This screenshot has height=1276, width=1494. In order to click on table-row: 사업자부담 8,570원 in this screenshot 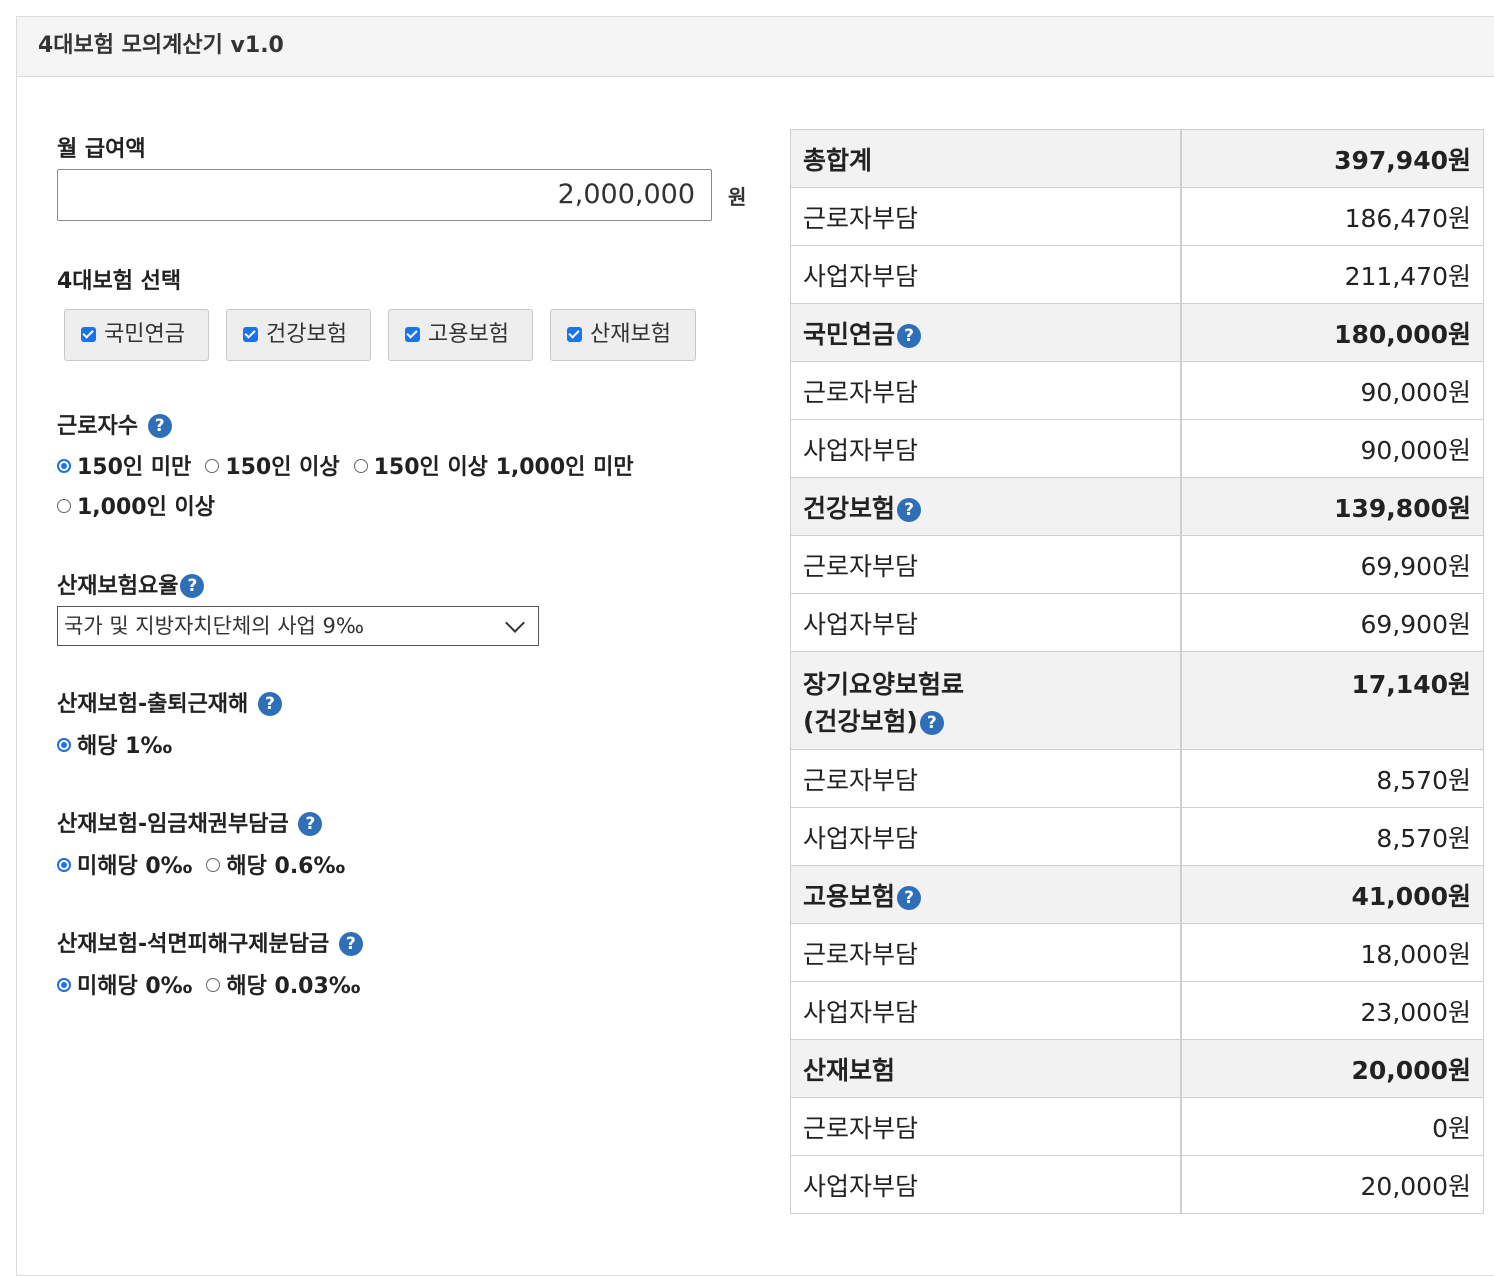, I will do `click(1137, 836)`.